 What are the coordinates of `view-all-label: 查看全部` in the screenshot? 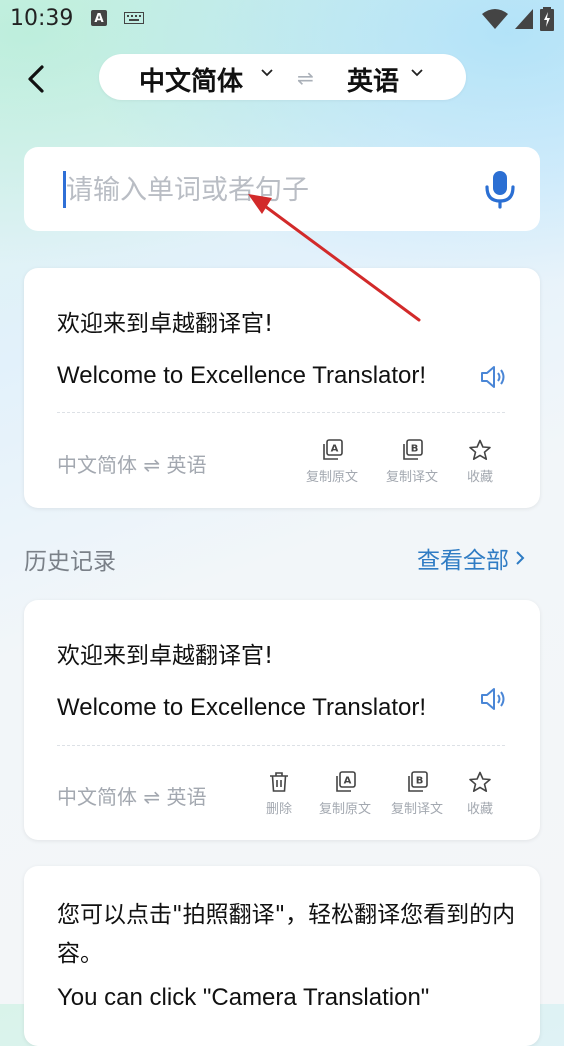 It's located at (463, 561).